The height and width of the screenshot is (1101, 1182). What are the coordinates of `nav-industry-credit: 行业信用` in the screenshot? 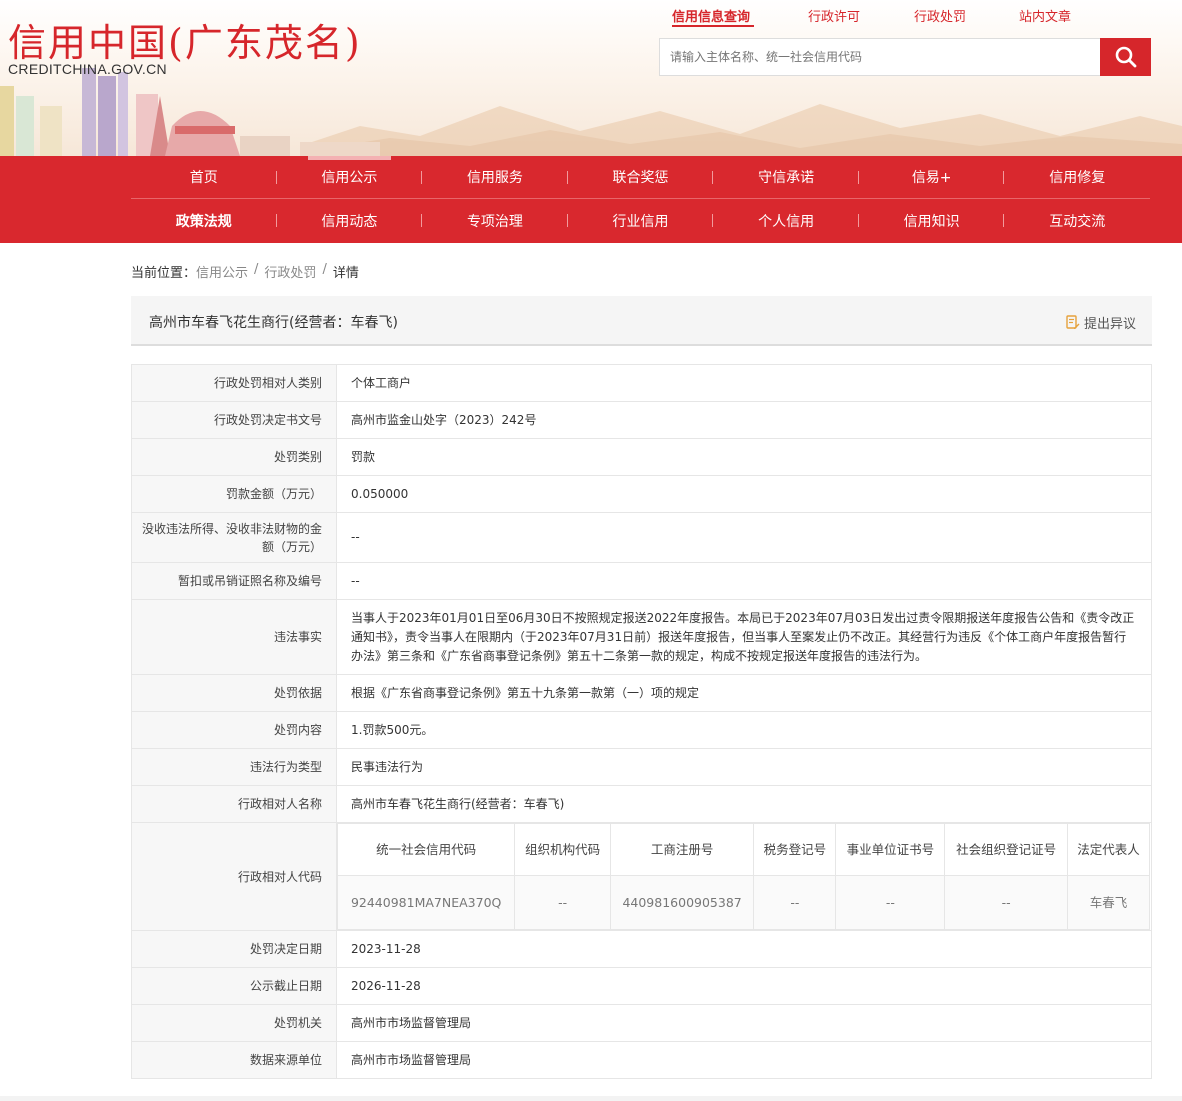 It's located at (641, 220).